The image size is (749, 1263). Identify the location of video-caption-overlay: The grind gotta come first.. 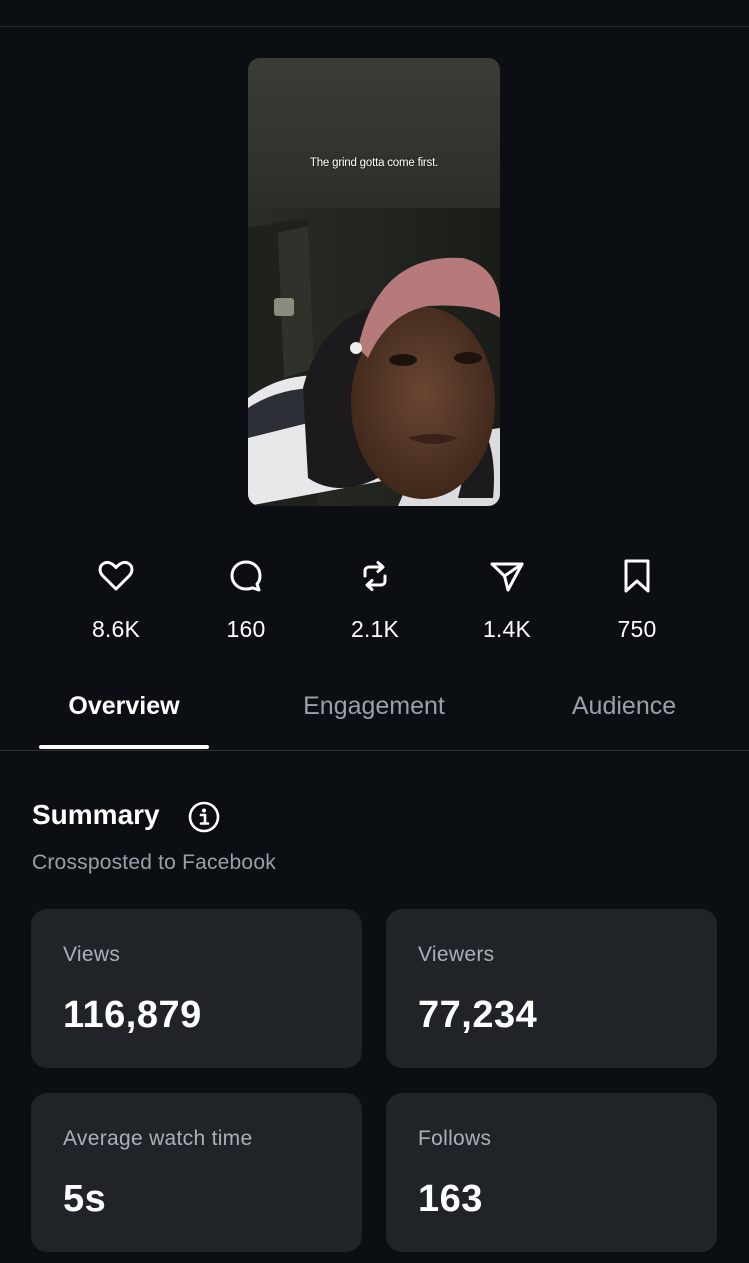
(374, 163).